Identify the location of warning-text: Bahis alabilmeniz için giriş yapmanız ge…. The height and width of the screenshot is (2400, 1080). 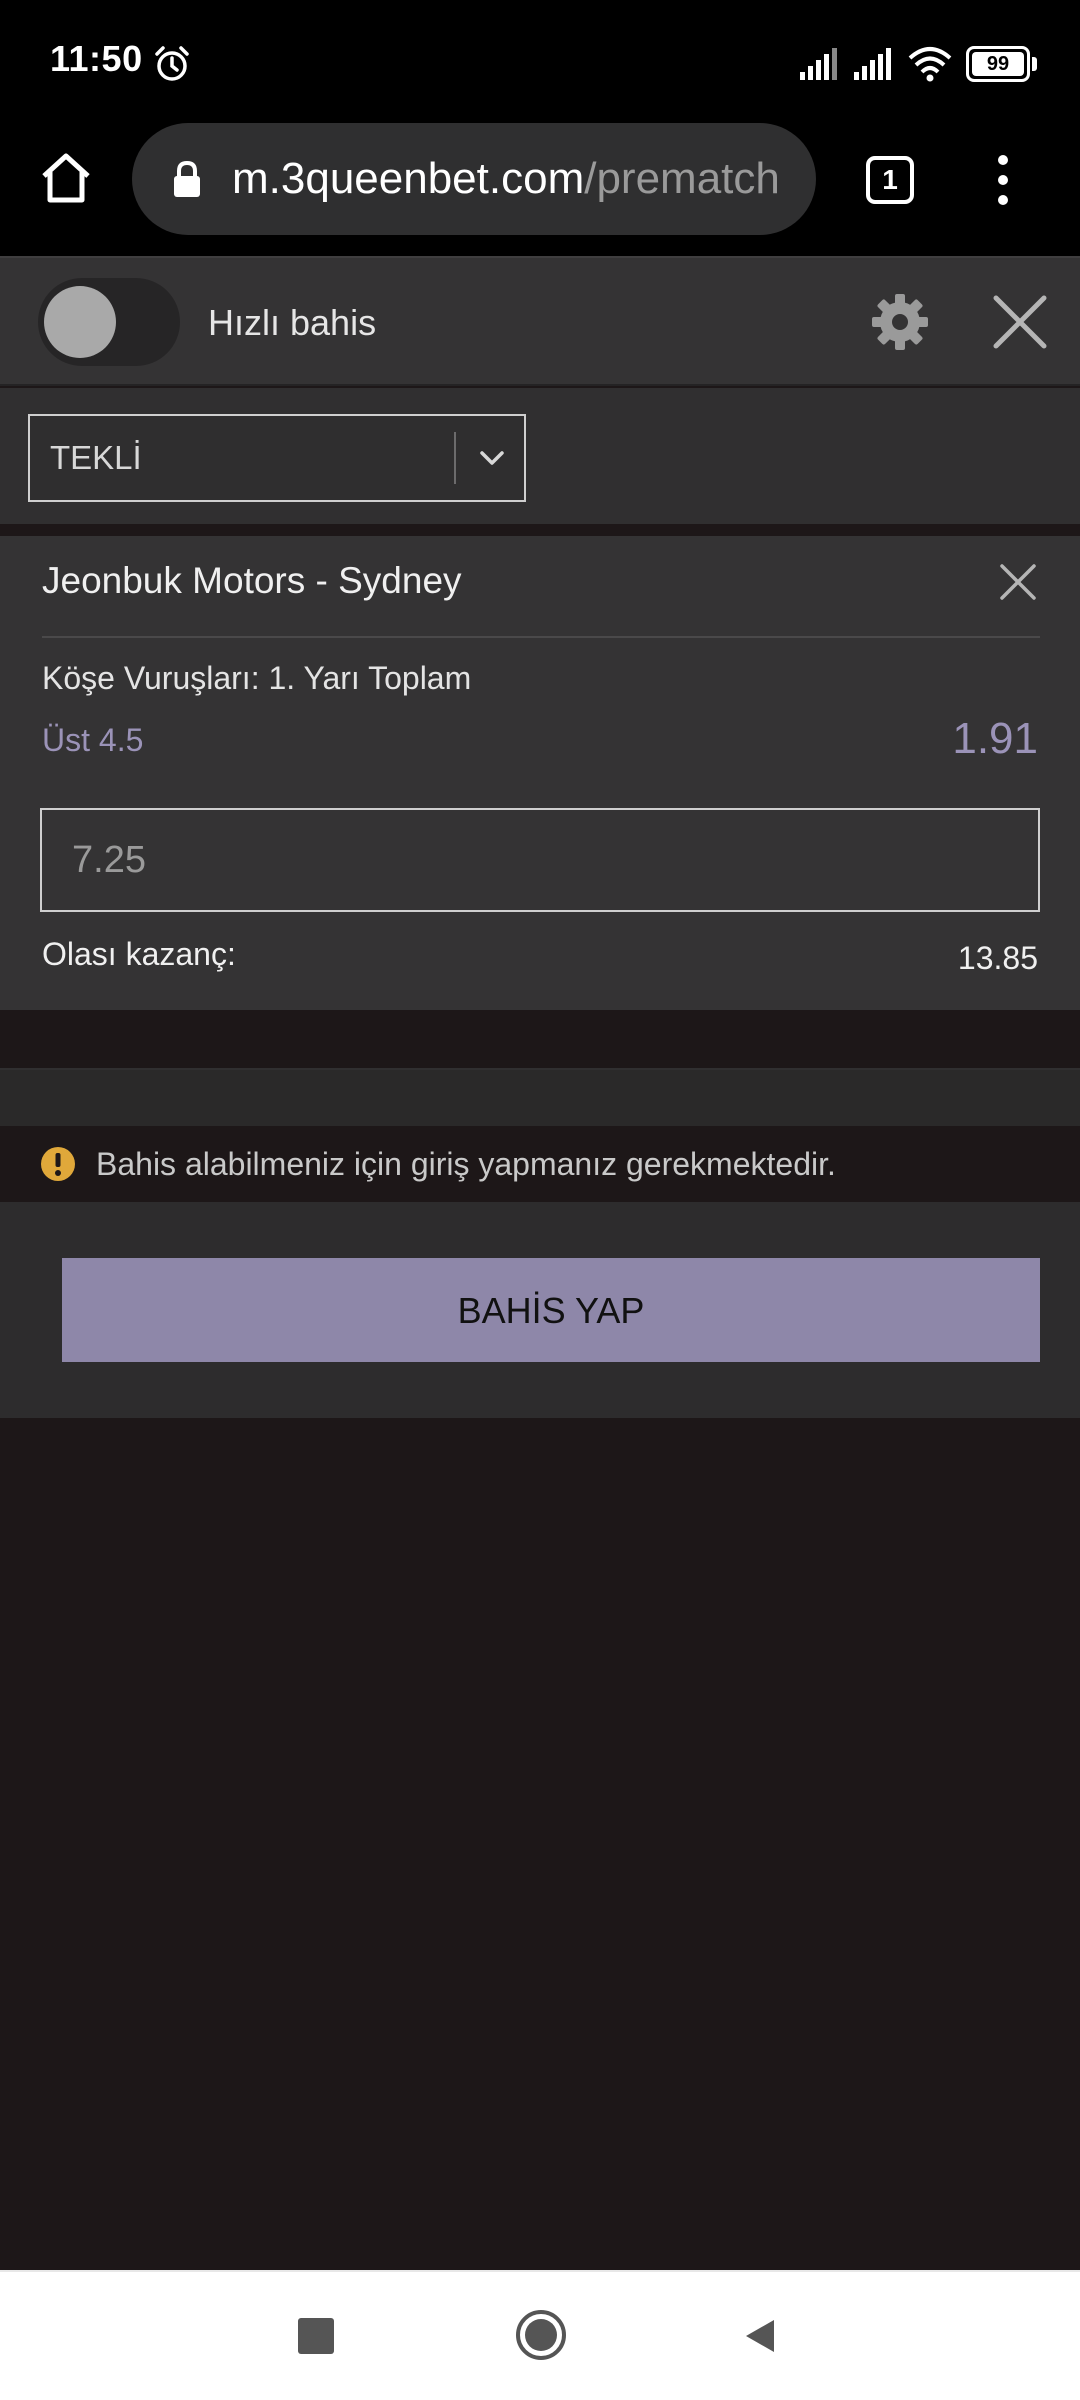
(466, 1164).